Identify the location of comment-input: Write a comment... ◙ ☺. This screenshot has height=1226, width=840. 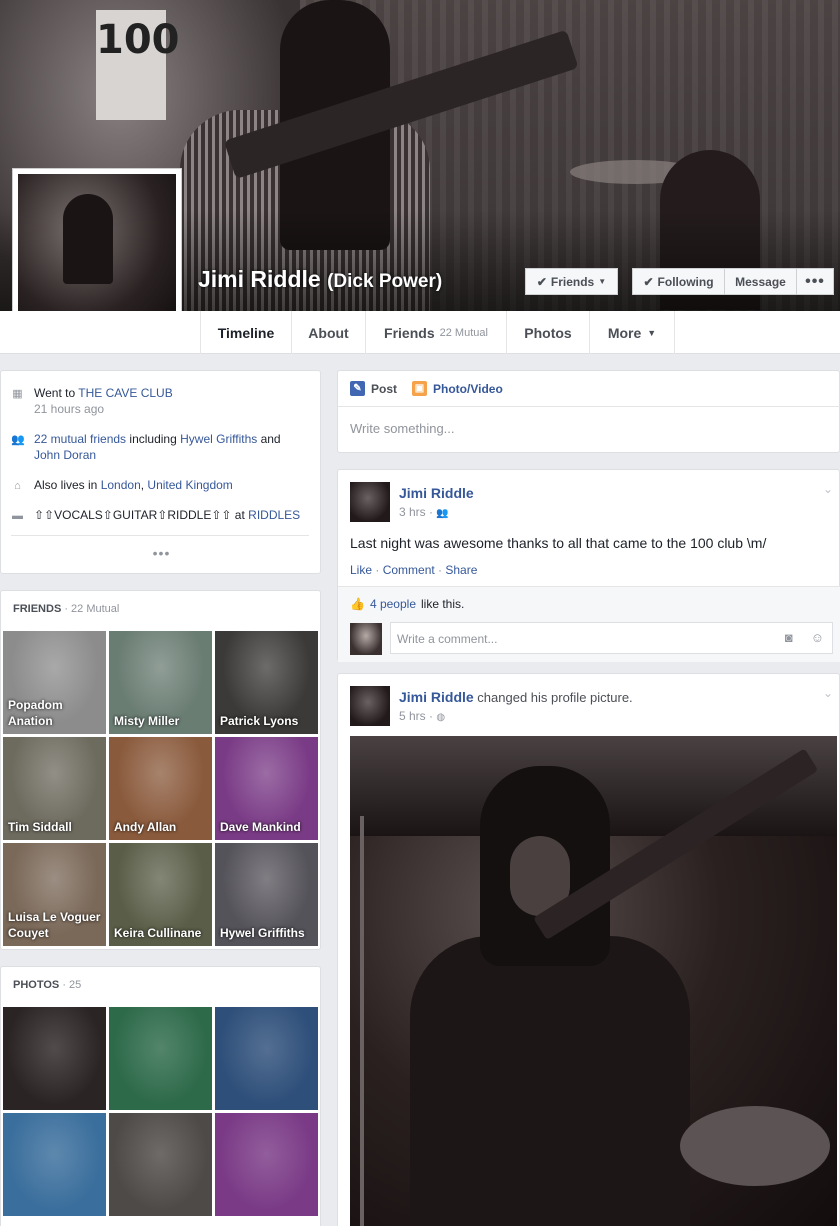
(611, 638).